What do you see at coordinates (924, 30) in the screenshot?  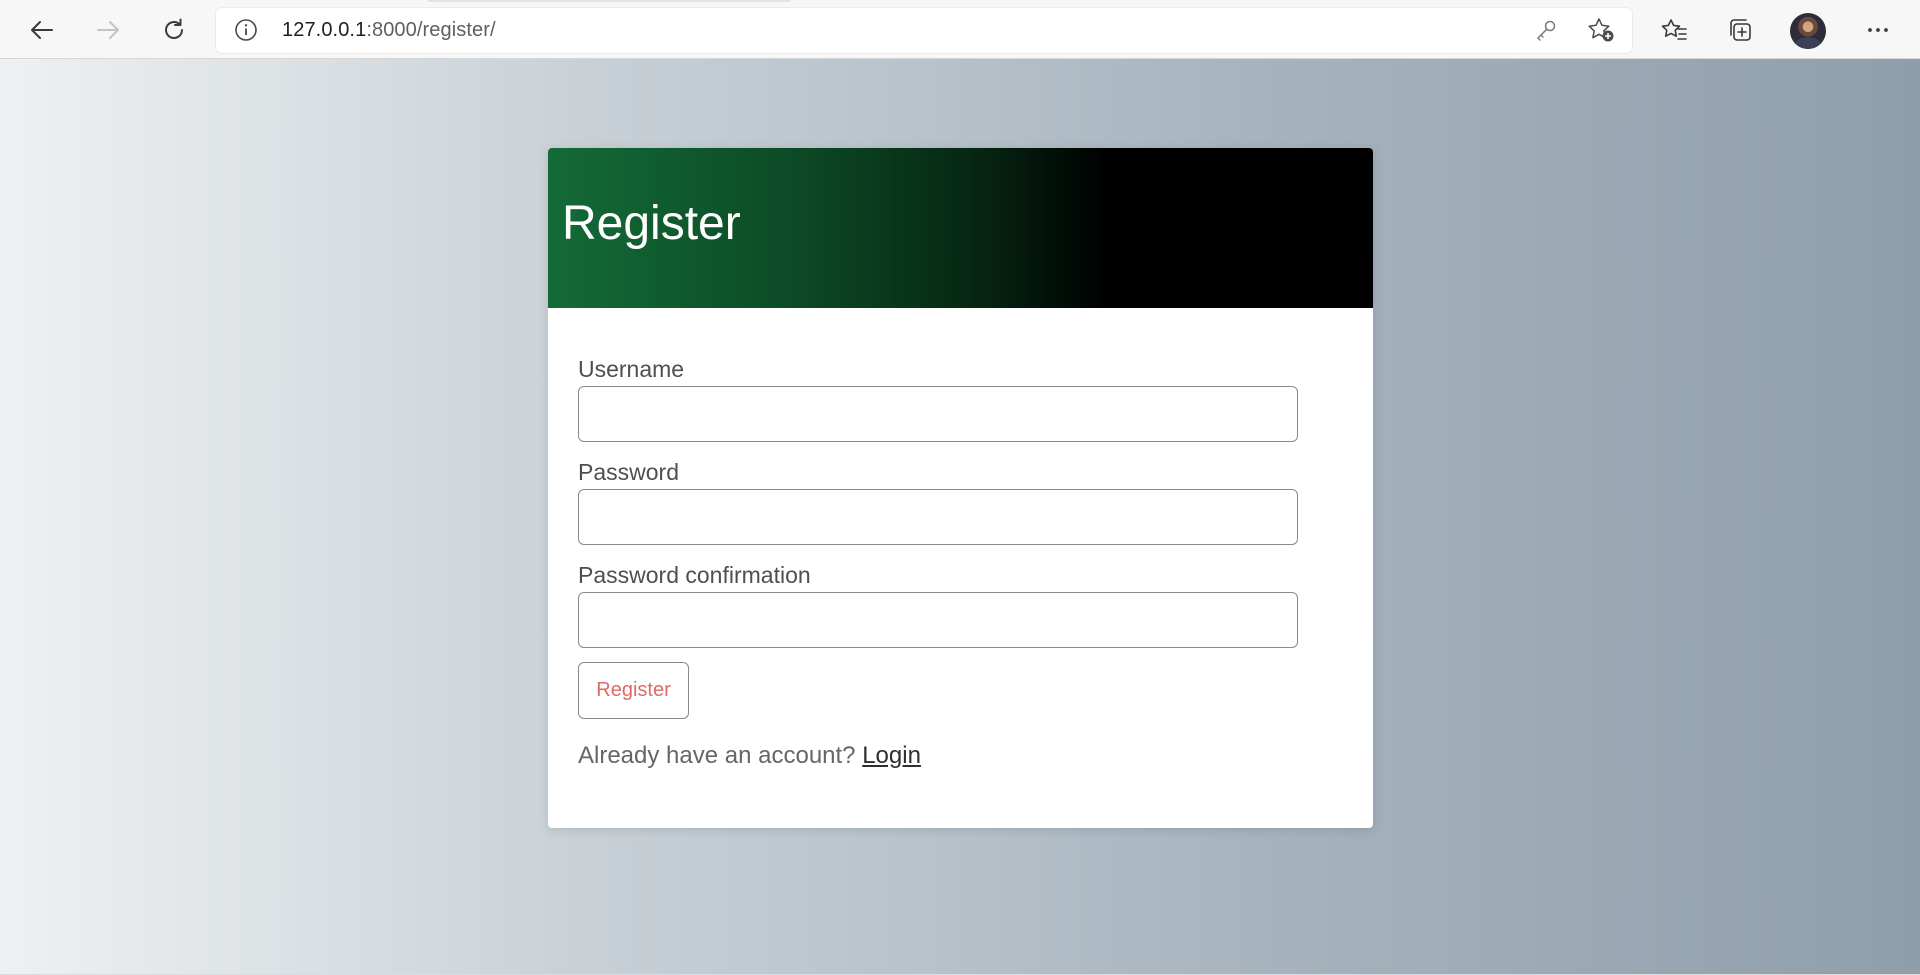 I see `address-bar: 127.0.0.1:8000/register/` at bounding box center [924, 30].